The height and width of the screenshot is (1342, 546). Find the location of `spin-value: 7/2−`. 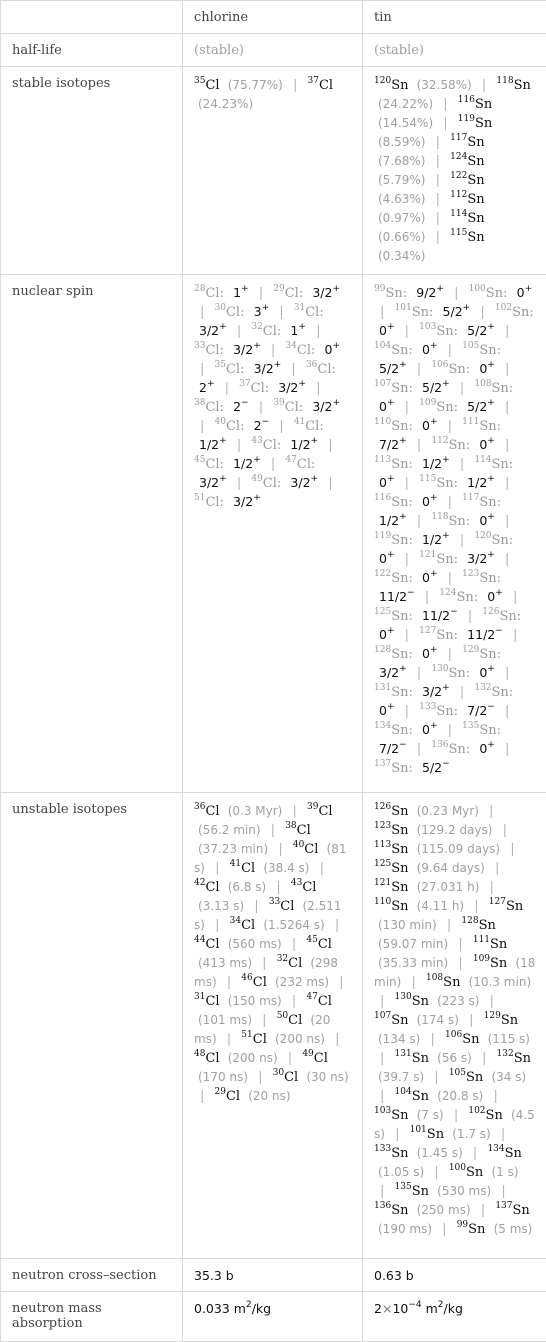

spin-value: 7/2− is located at coordinates (390, 748).